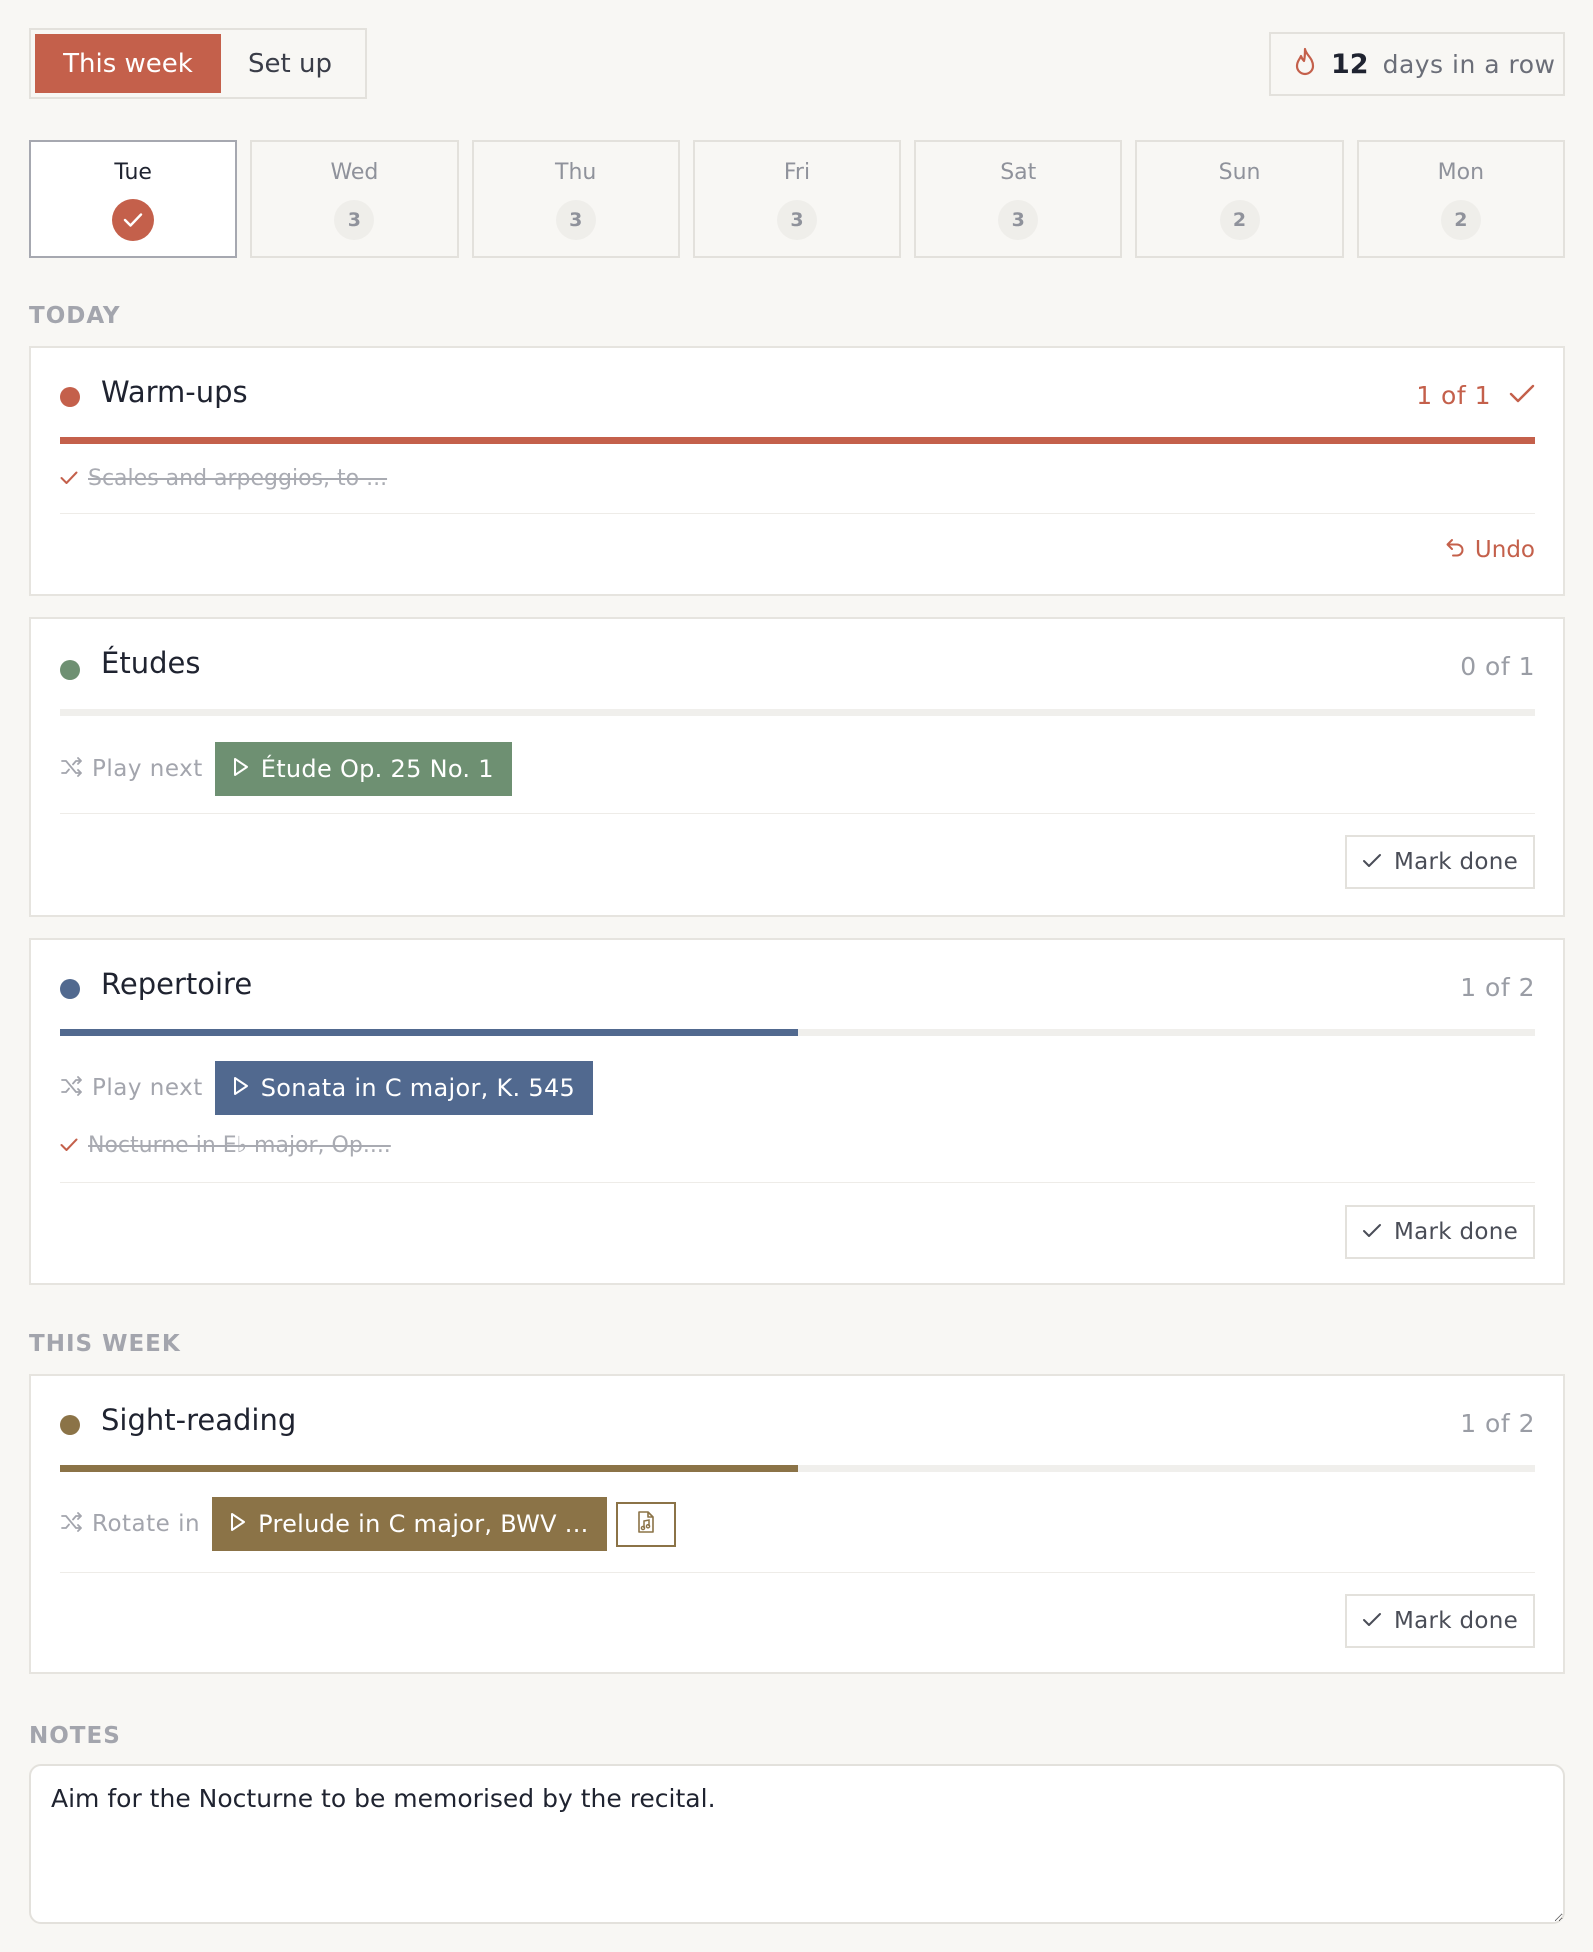  Describe the element at coordinates (174, 392) in the screenshot. I see `category-title: Warm-ups` at that location.